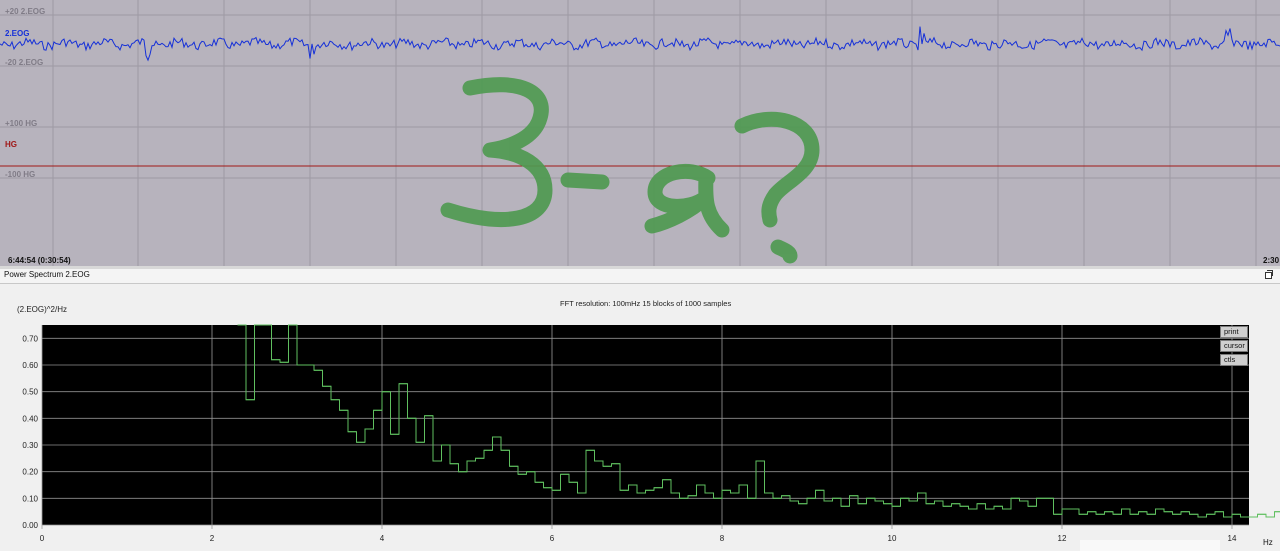  I want to click on print-button: print, so click(1234, 332).